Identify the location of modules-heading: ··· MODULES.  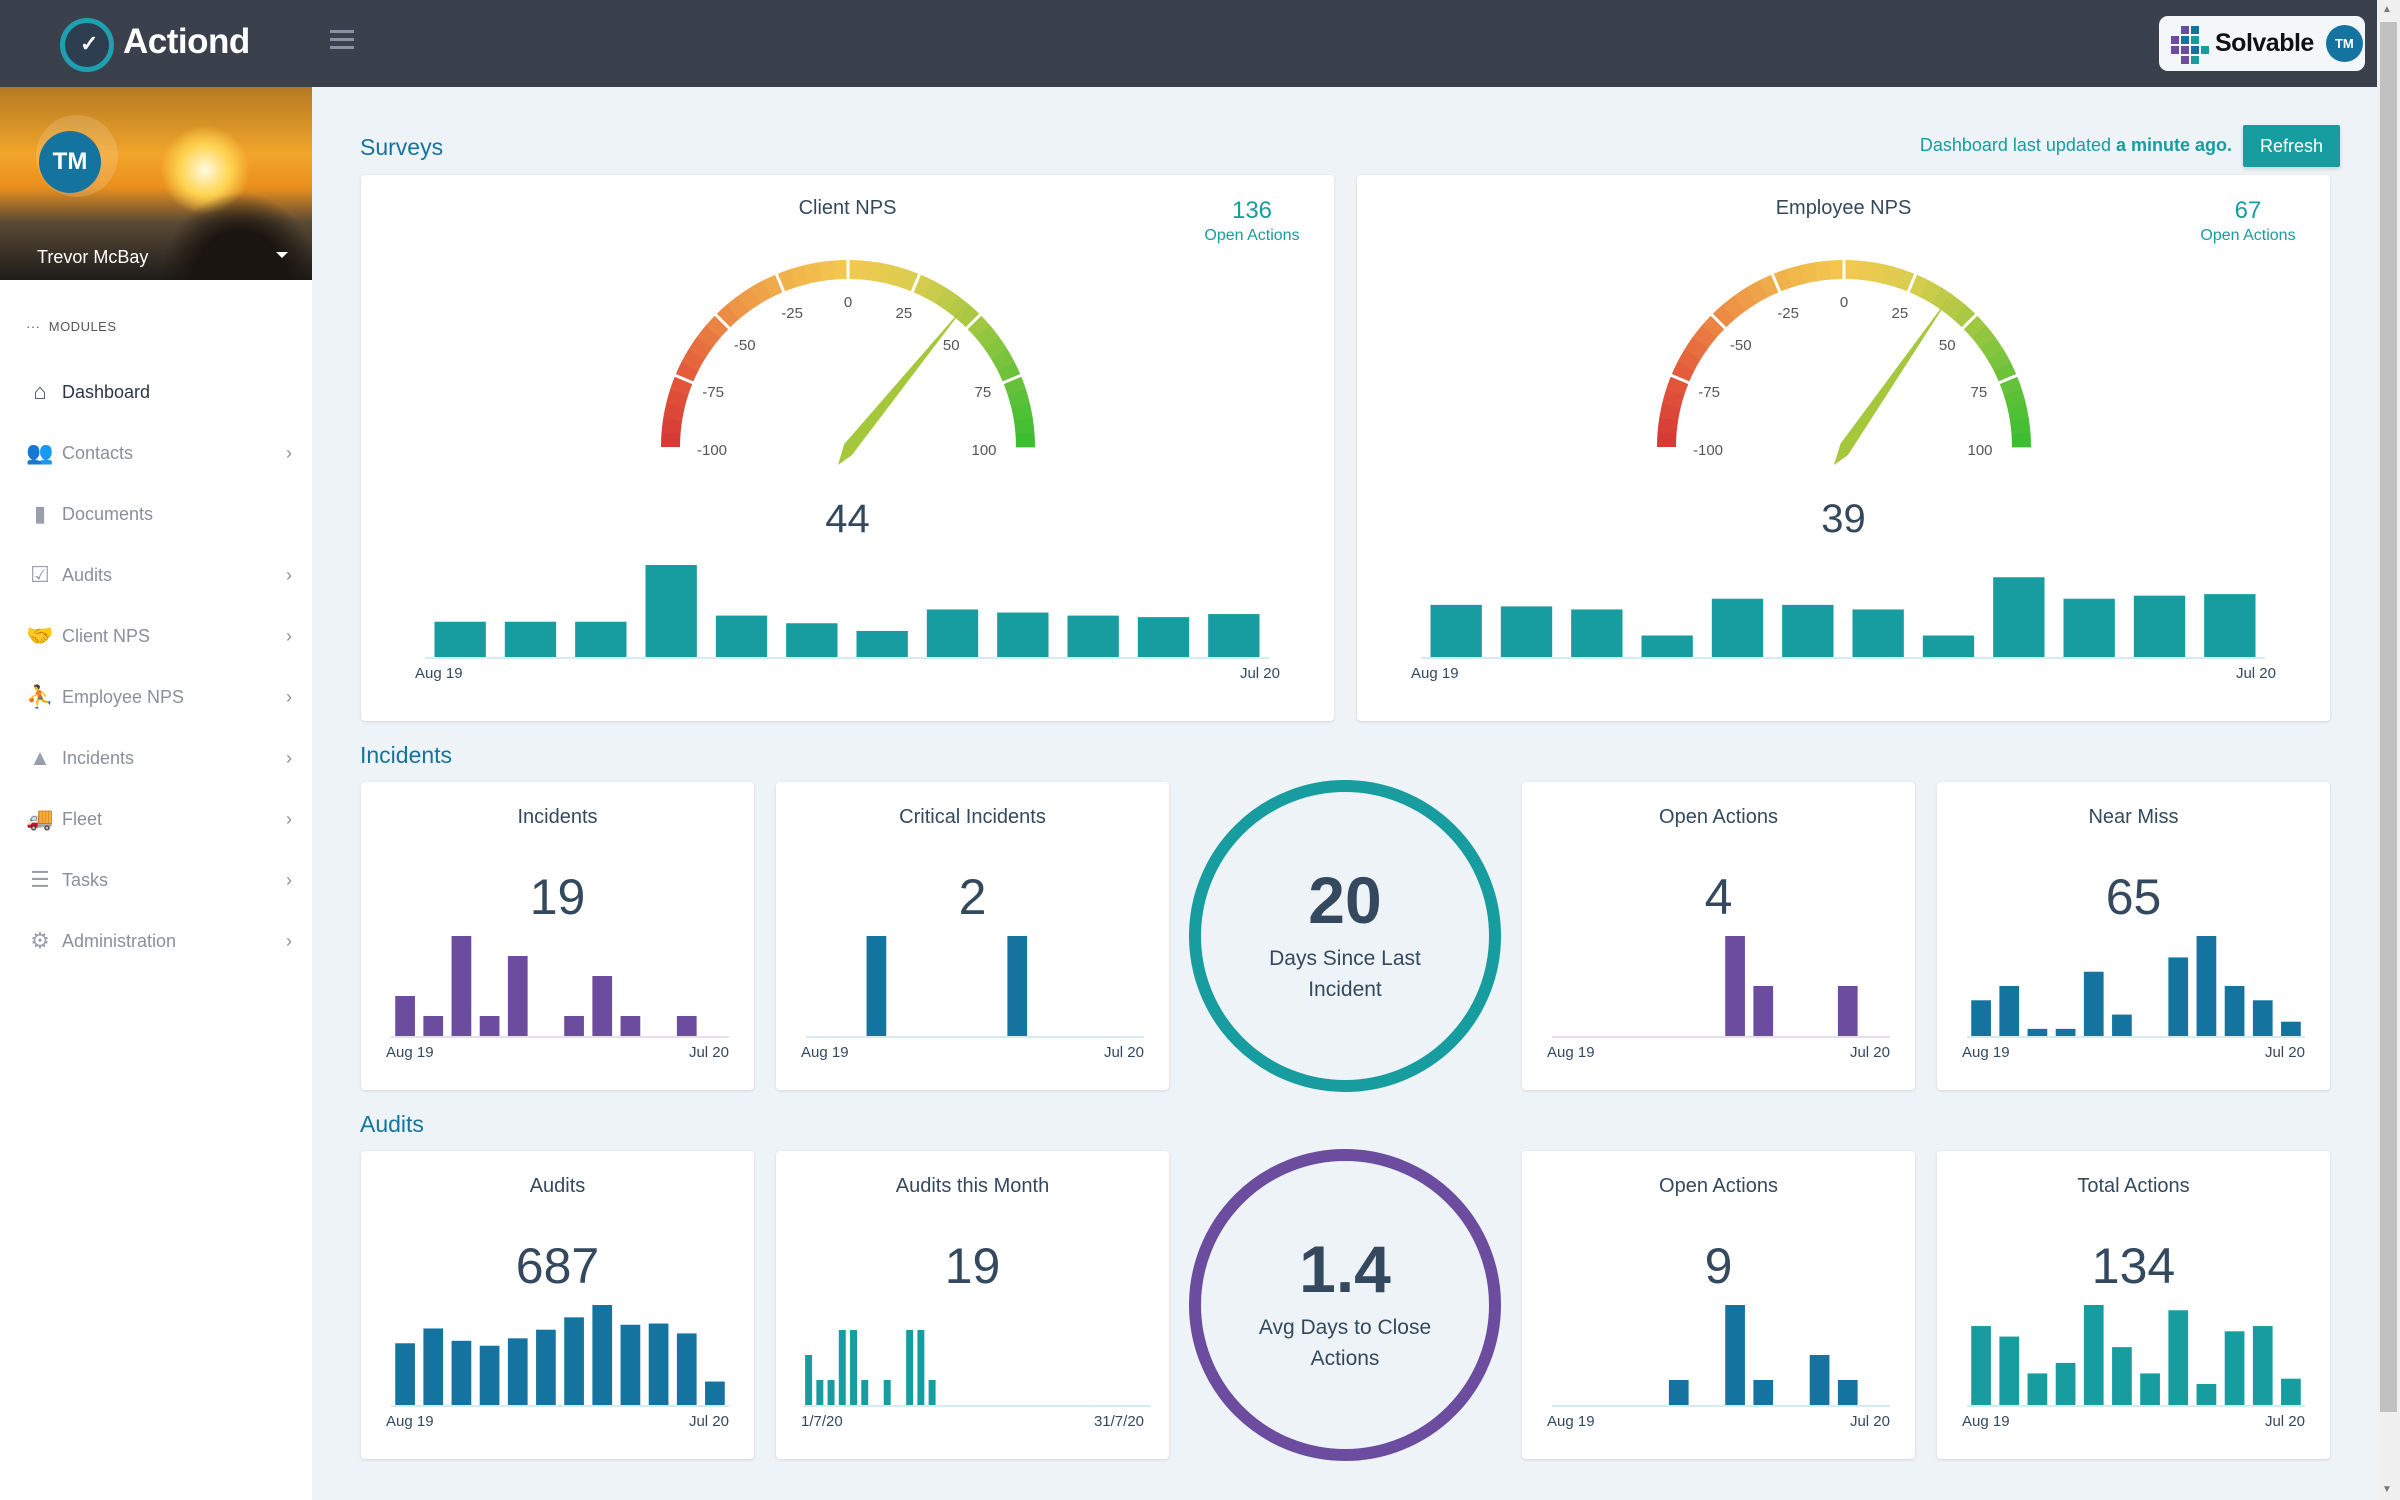
(71, 326).